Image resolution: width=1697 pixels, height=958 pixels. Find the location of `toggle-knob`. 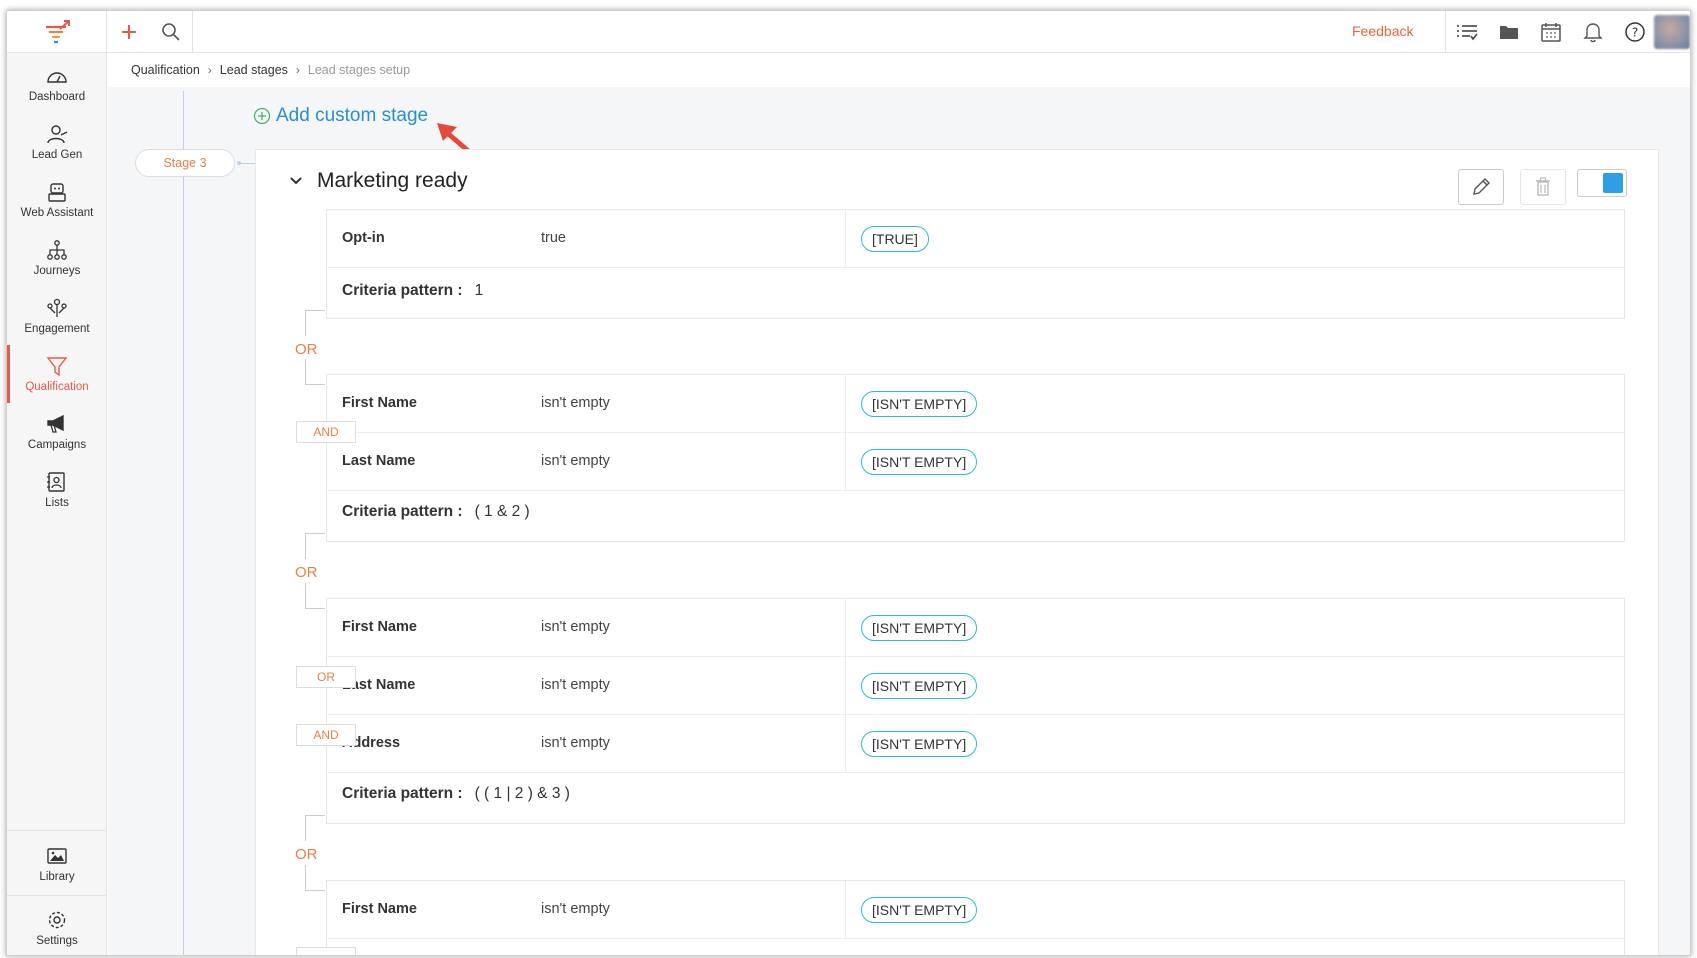

toggle-knob is located at coordinates (1613, 183).